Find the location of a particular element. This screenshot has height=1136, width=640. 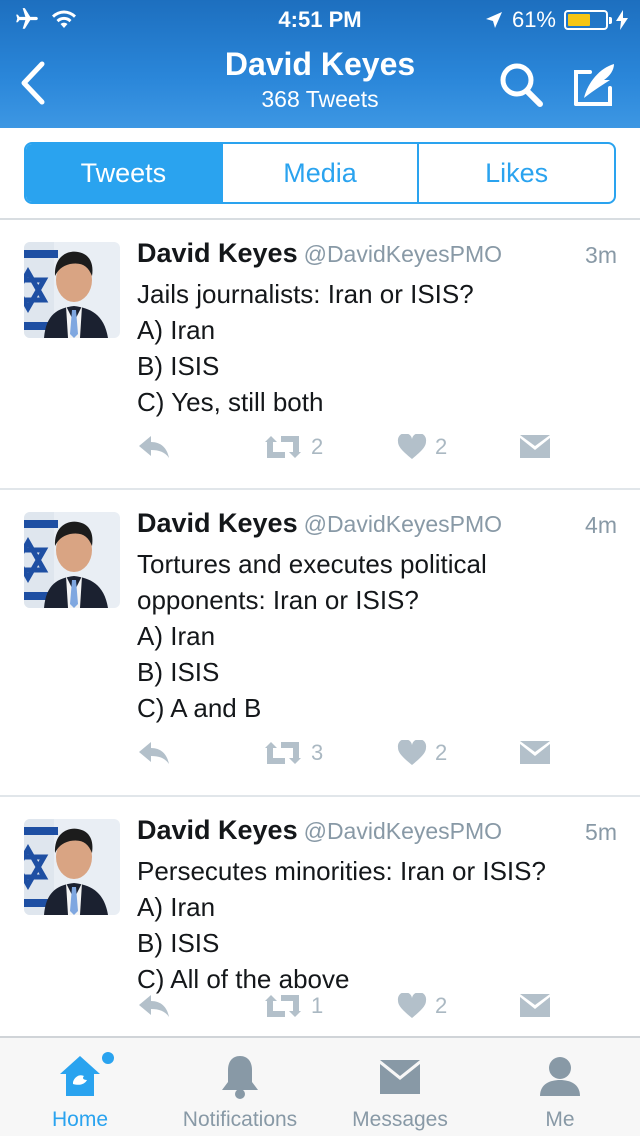

tab-home-label: Home is located at coordinates (80, 1119).